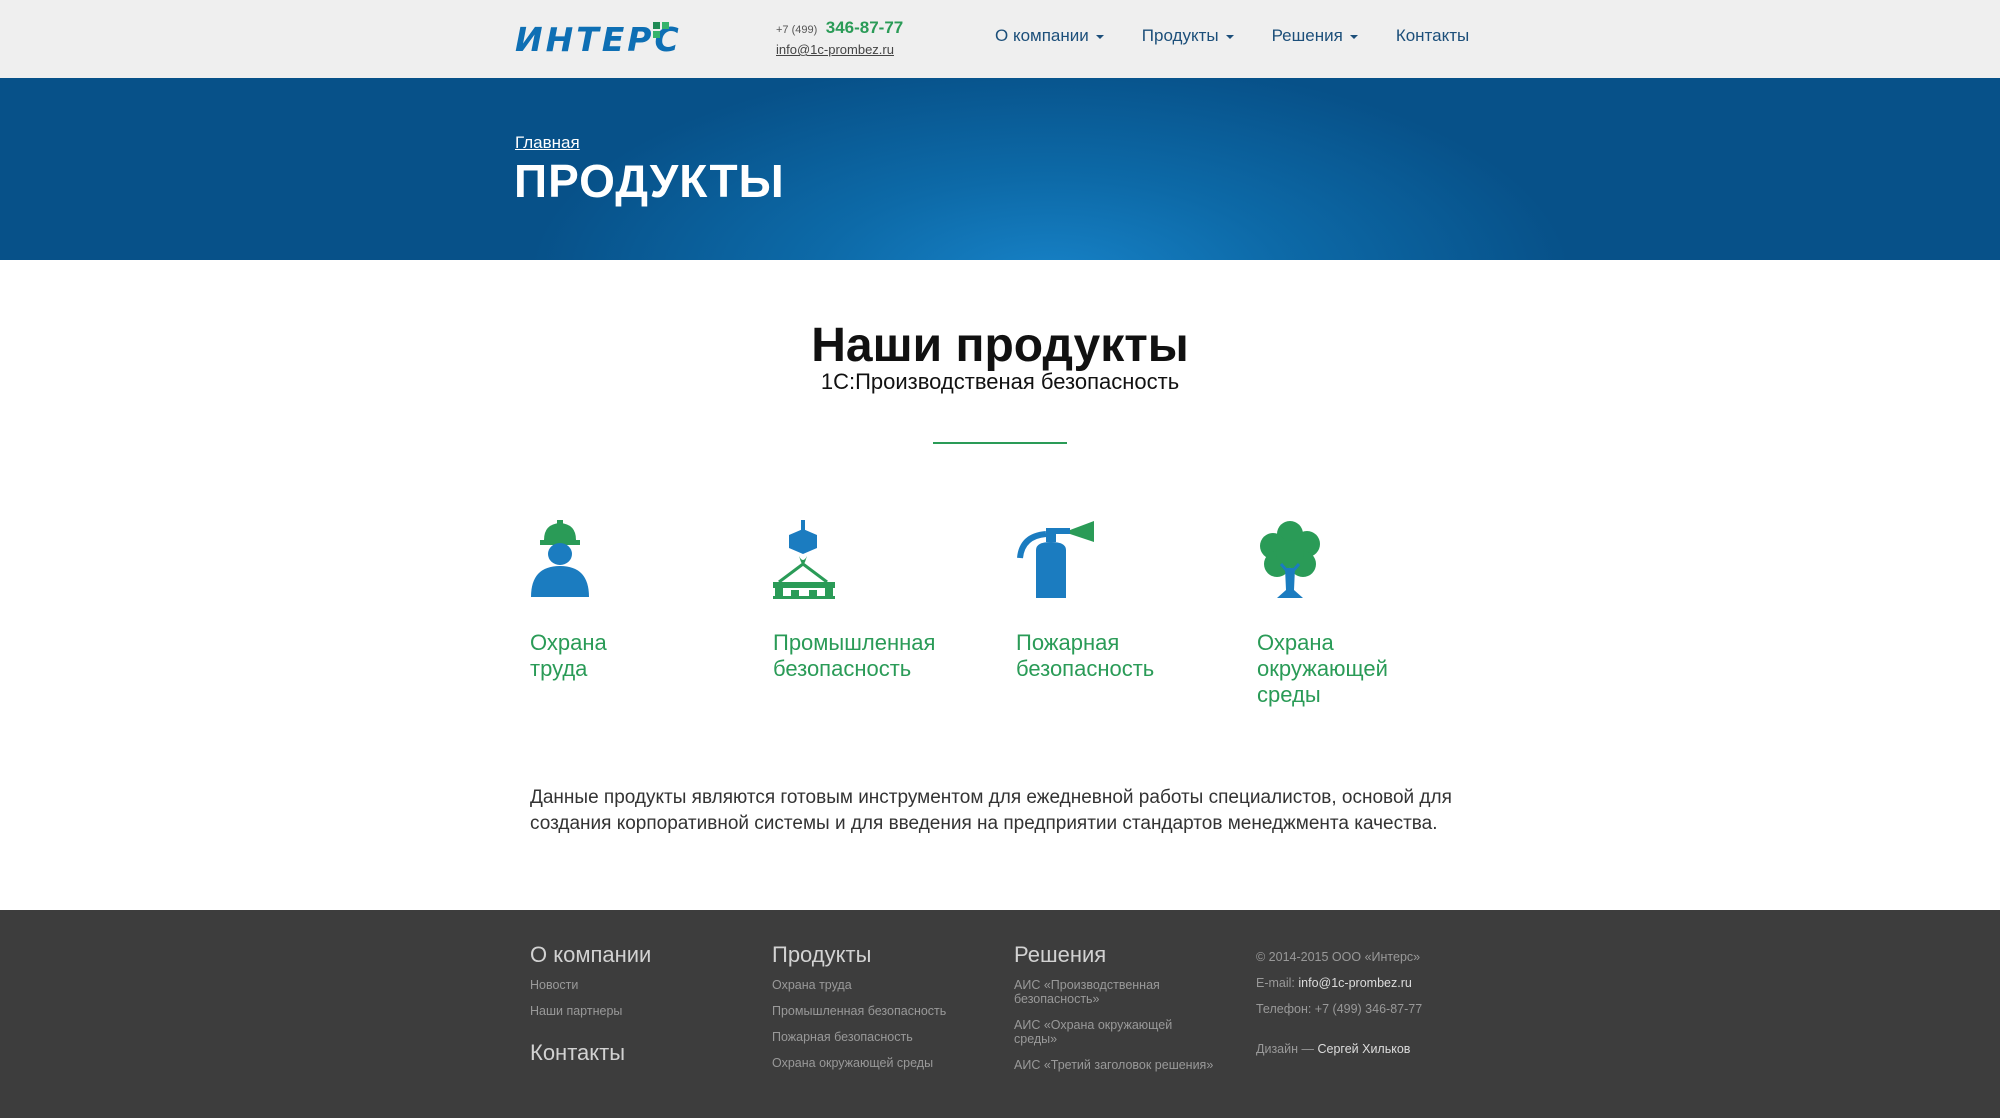 The height and width of the screenshot is (1118, 2000). What do you see at coordinates (1367, 614) in the screenshot?
I see `product-item-environment: Охрана окружающей среды` at bounding box center [1367, 614].